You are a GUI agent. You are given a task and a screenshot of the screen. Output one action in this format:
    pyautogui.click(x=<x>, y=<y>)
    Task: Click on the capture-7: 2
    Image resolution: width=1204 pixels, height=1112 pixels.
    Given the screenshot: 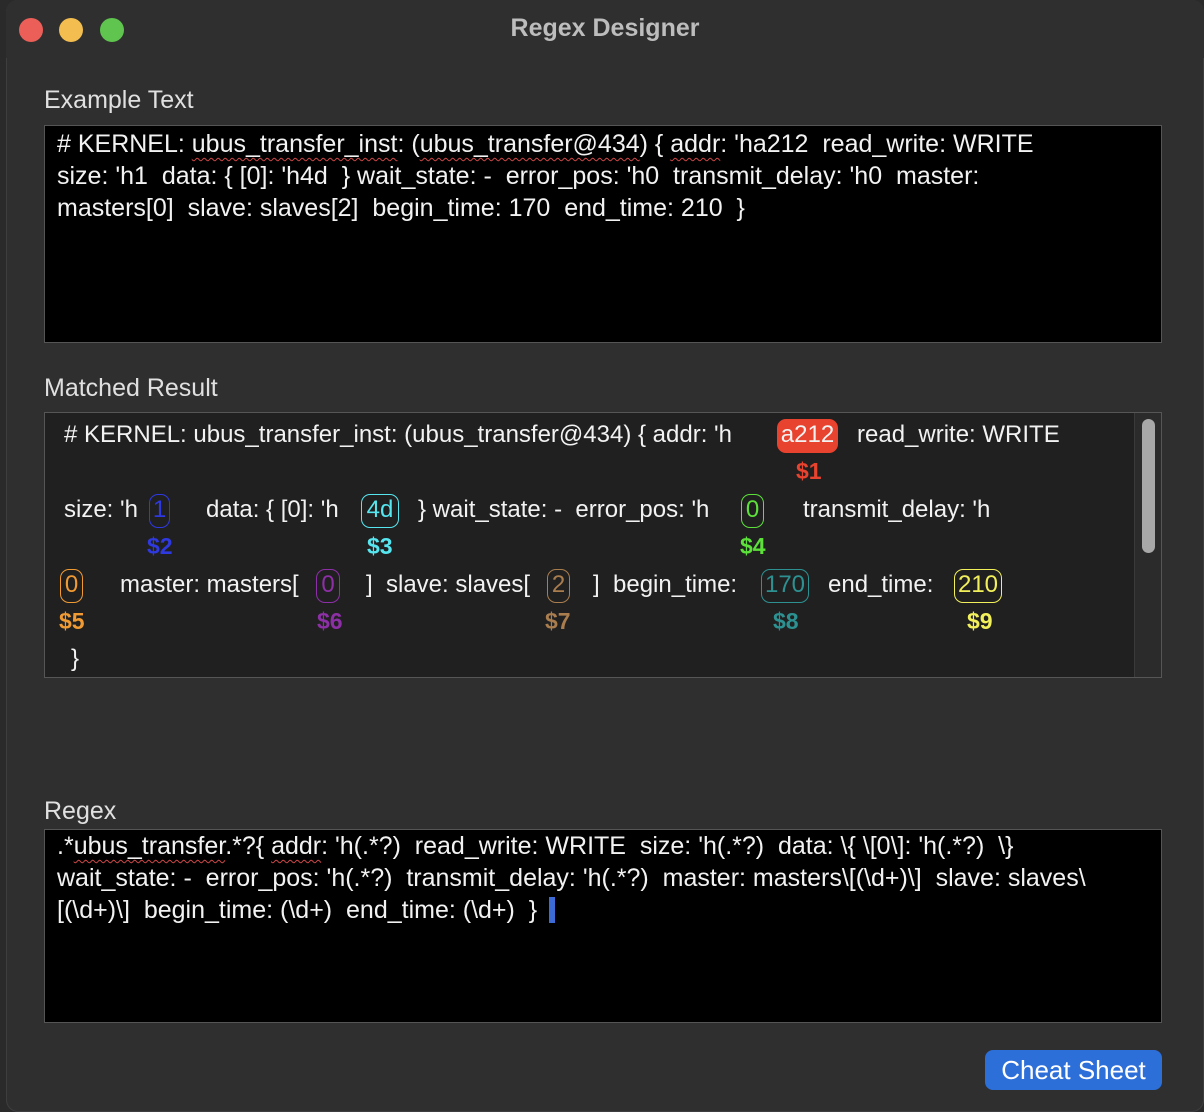 What is the action you would take?
    pyautogui.click(x=558, y=586)
    